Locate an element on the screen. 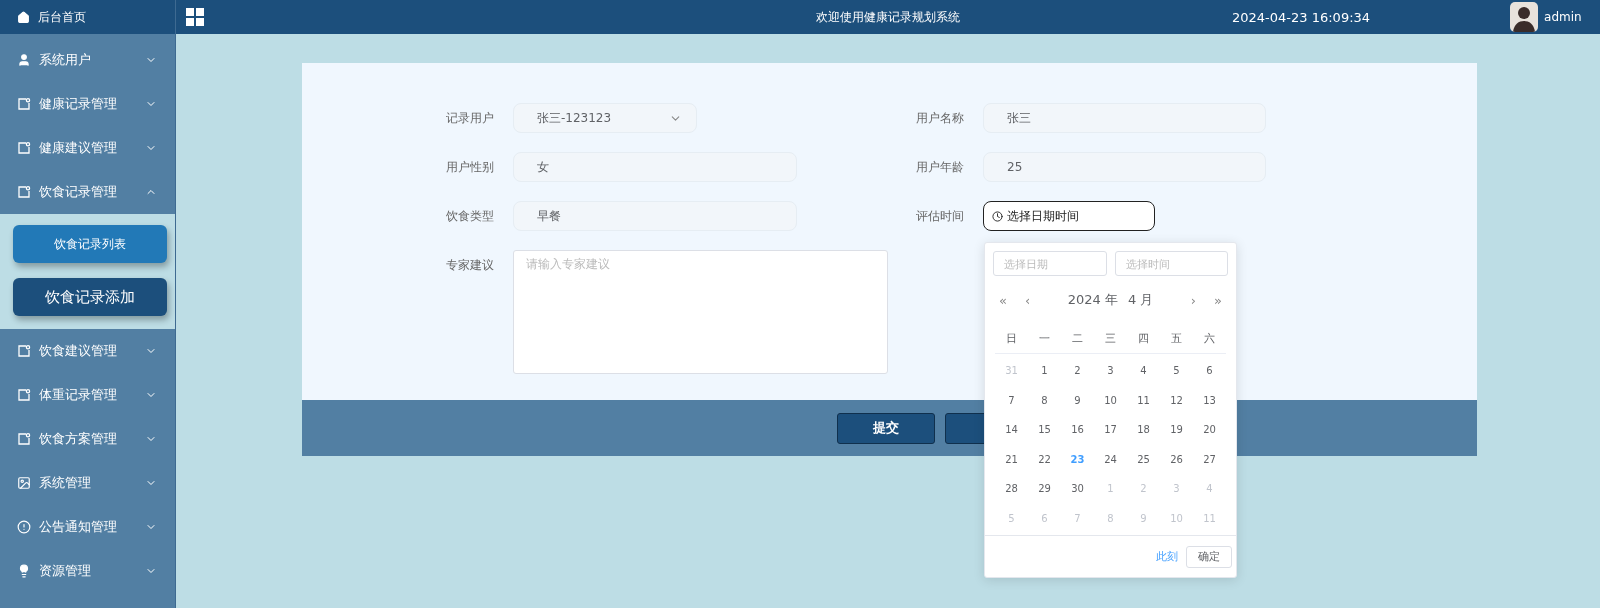 The image size is (1600, 608). confirm-button: 确定 is located at coordinates (1209, 556).